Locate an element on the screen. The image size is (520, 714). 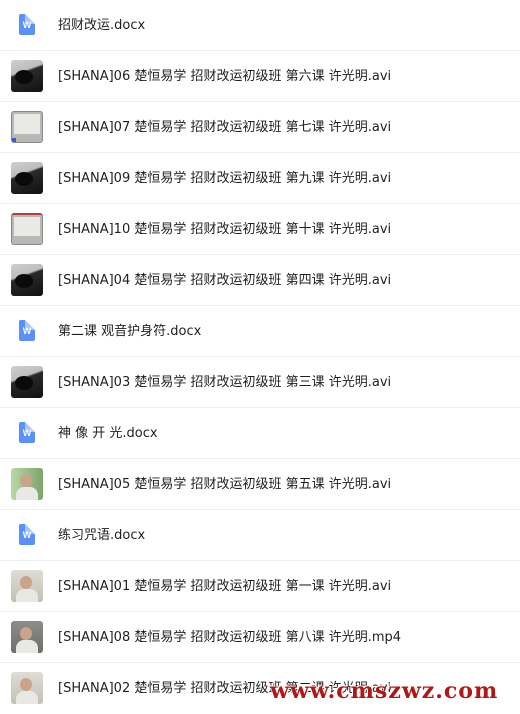
file-name: [SHANA]03 楚恒易学 招财改运初级班 第三课 许光明.avi is located at coordinates (225, 382).